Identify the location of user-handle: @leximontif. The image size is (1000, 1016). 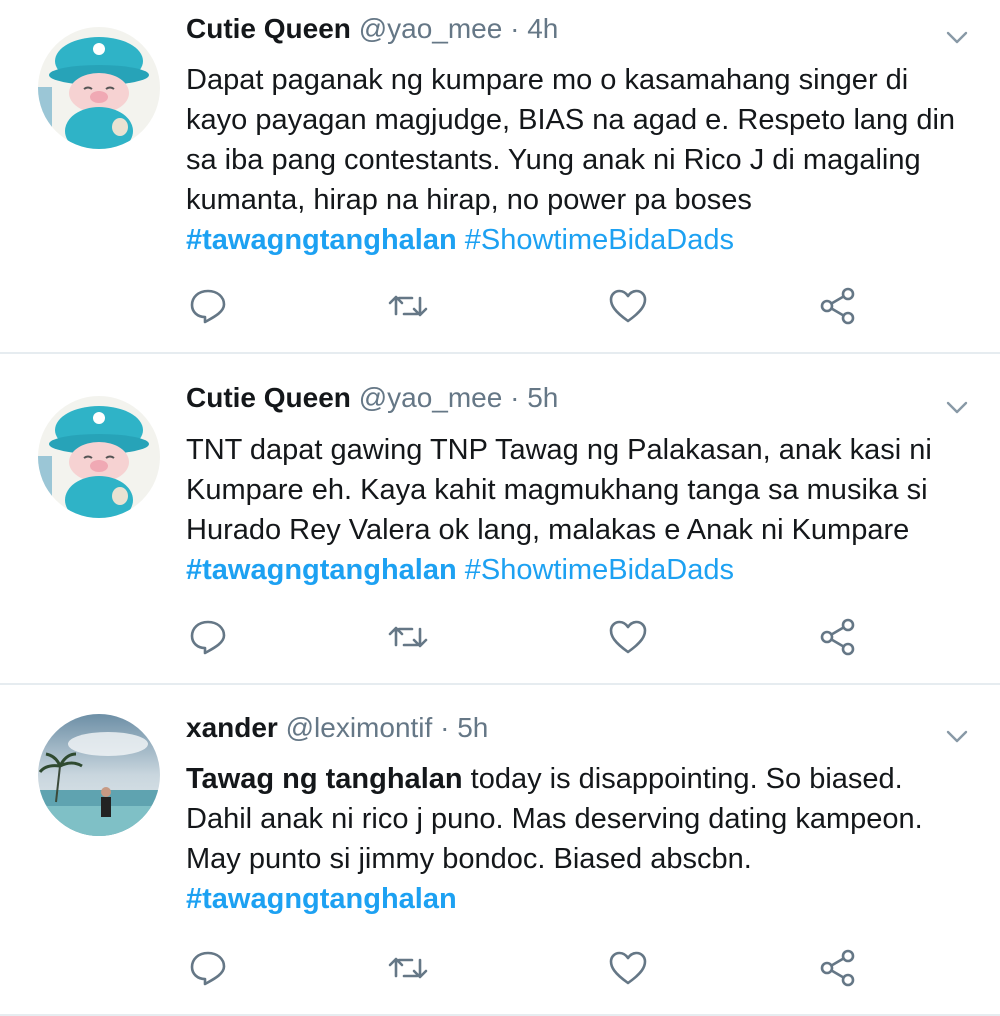
(359, 727).